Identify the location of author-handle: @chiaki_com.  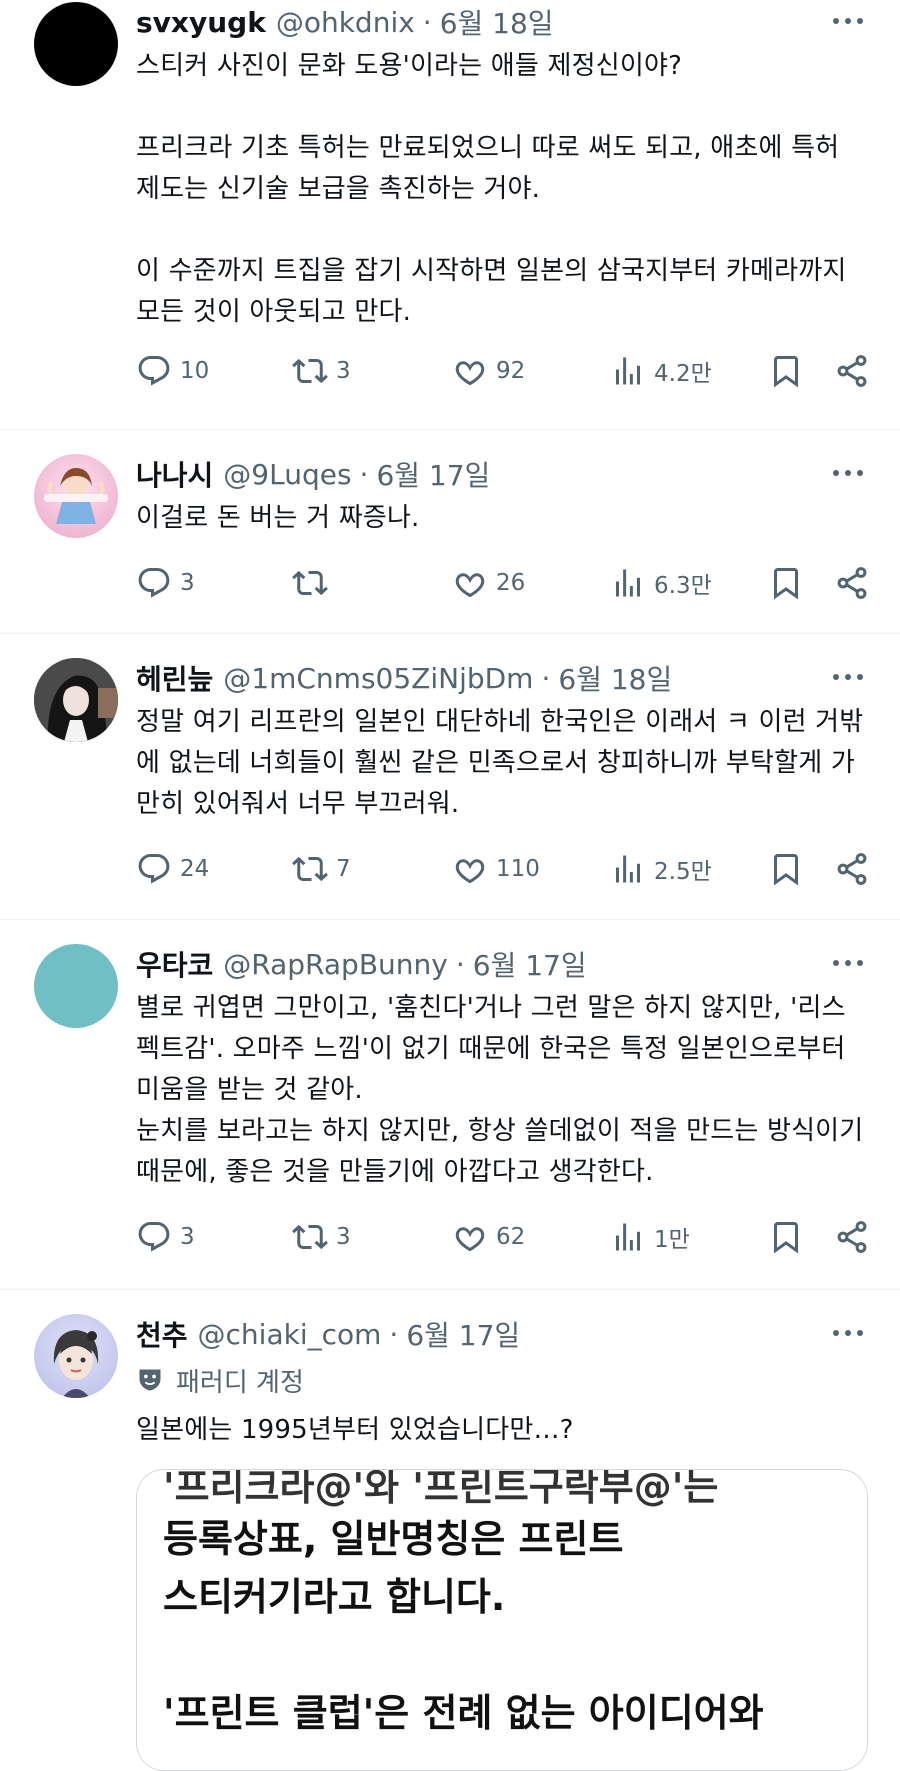
(290, 1334).